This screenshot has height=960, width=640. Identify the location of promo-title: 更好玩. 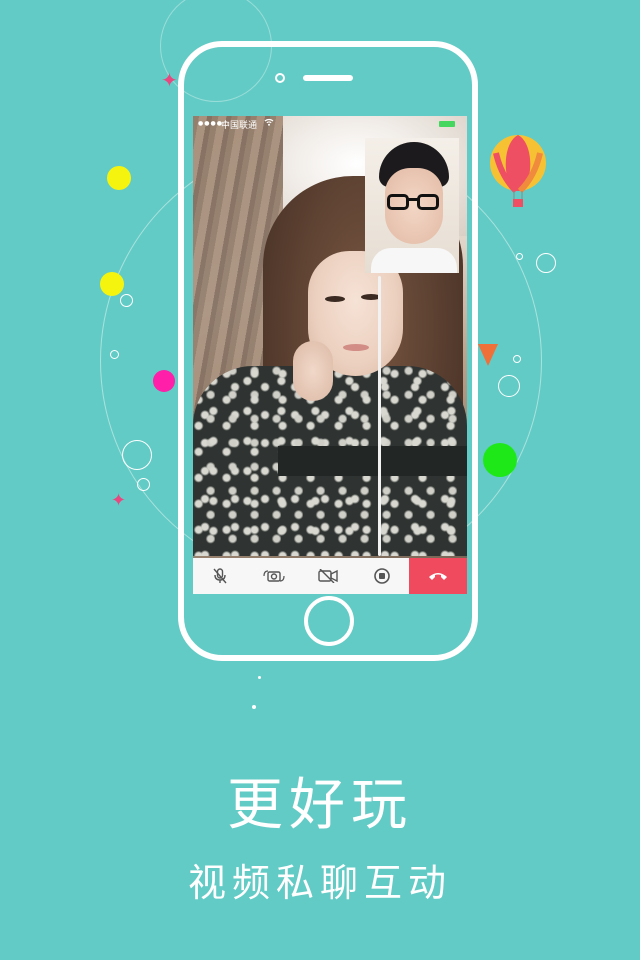
(320, 805).